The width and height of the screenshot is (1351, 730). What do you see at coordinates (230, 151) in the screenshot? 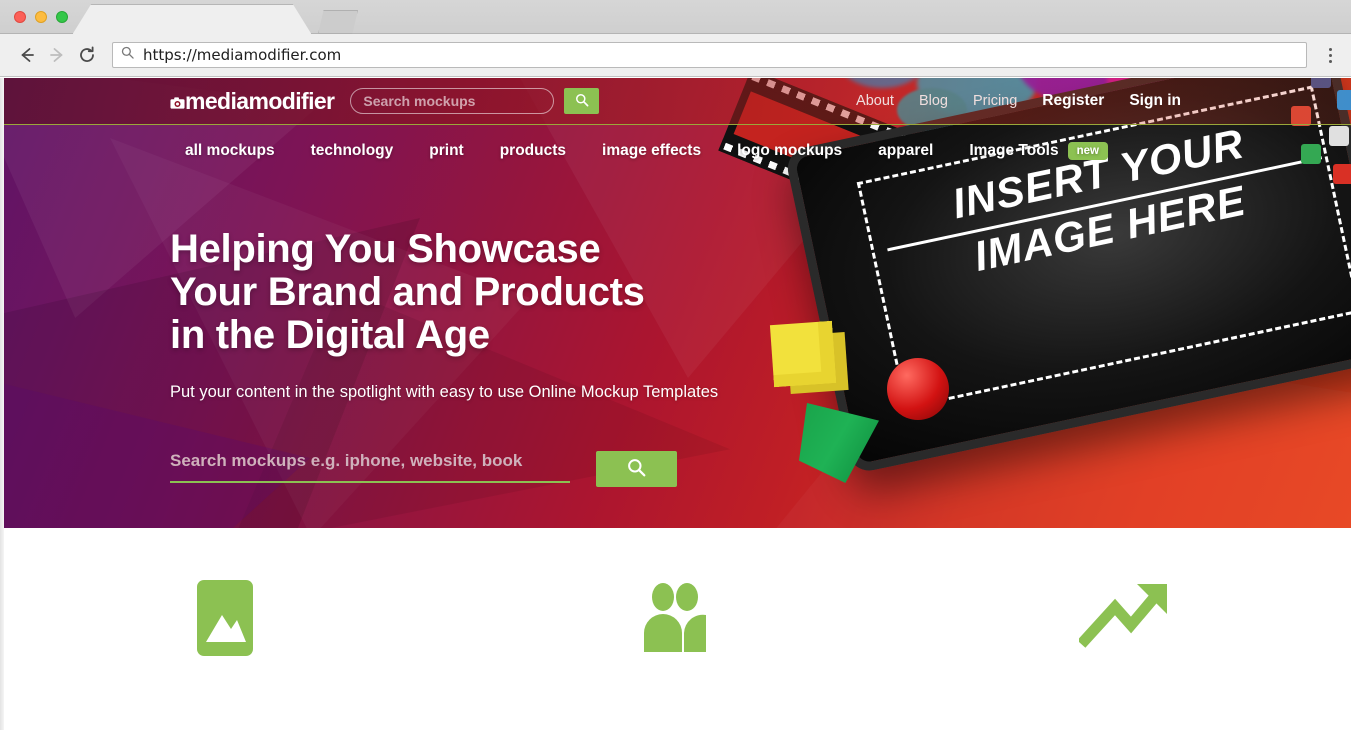
I see `nav-item-all-mockups: all mockups` at bounding box center [230, 151].